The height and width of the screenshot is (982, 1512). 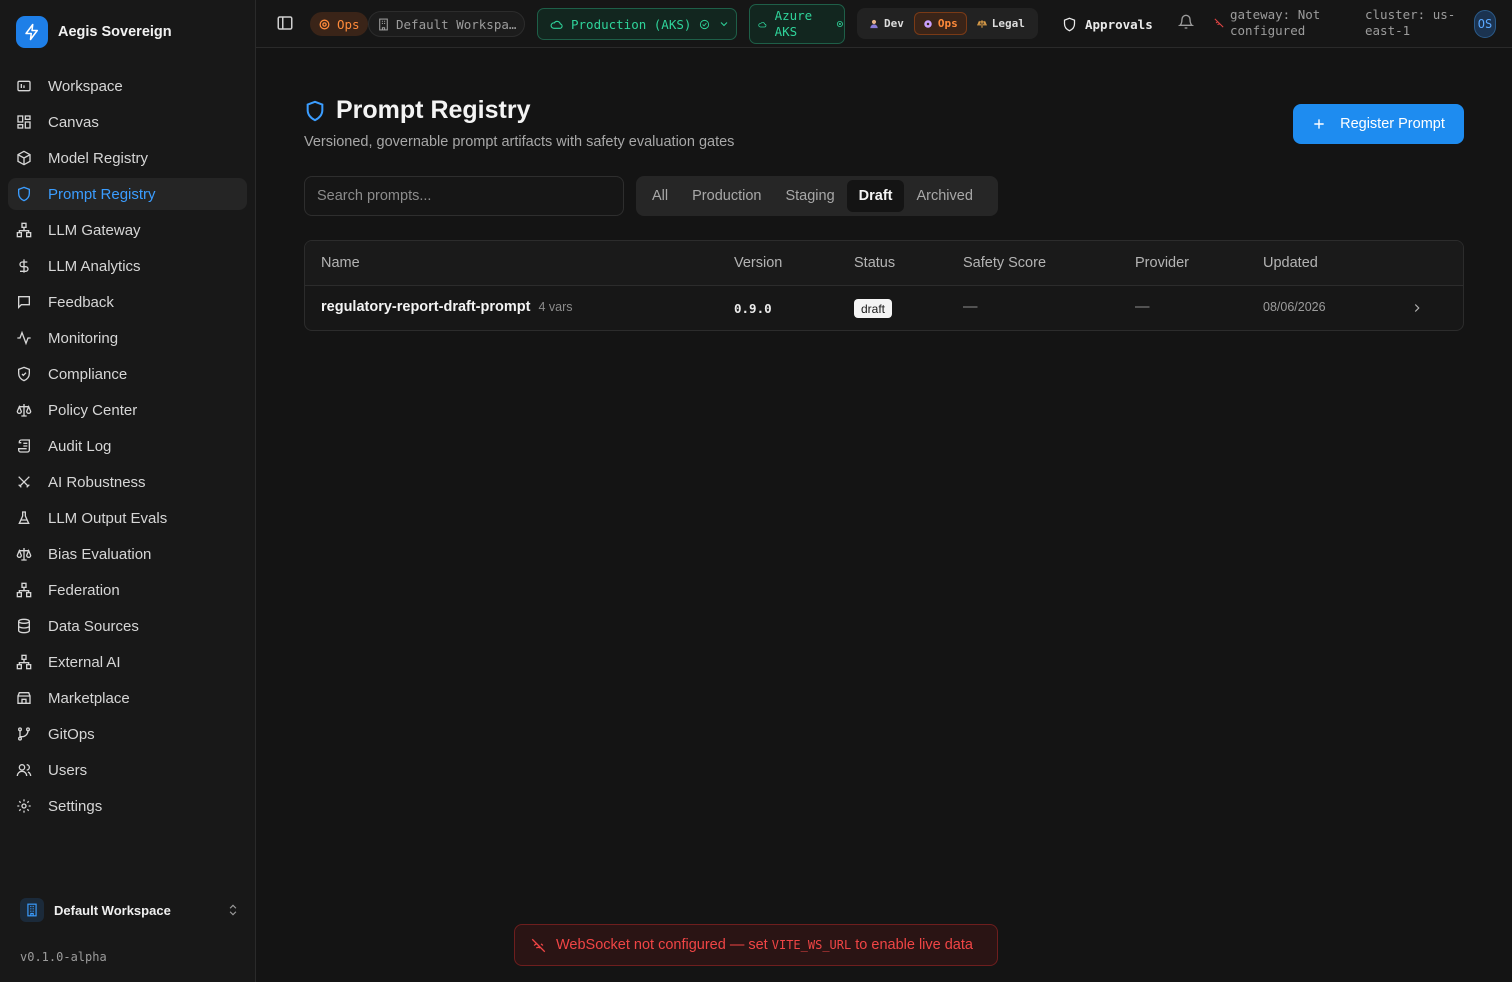 I want to click on sidebar-item-llm-gateway: LLM Gateway, so click(x=127, y=230).